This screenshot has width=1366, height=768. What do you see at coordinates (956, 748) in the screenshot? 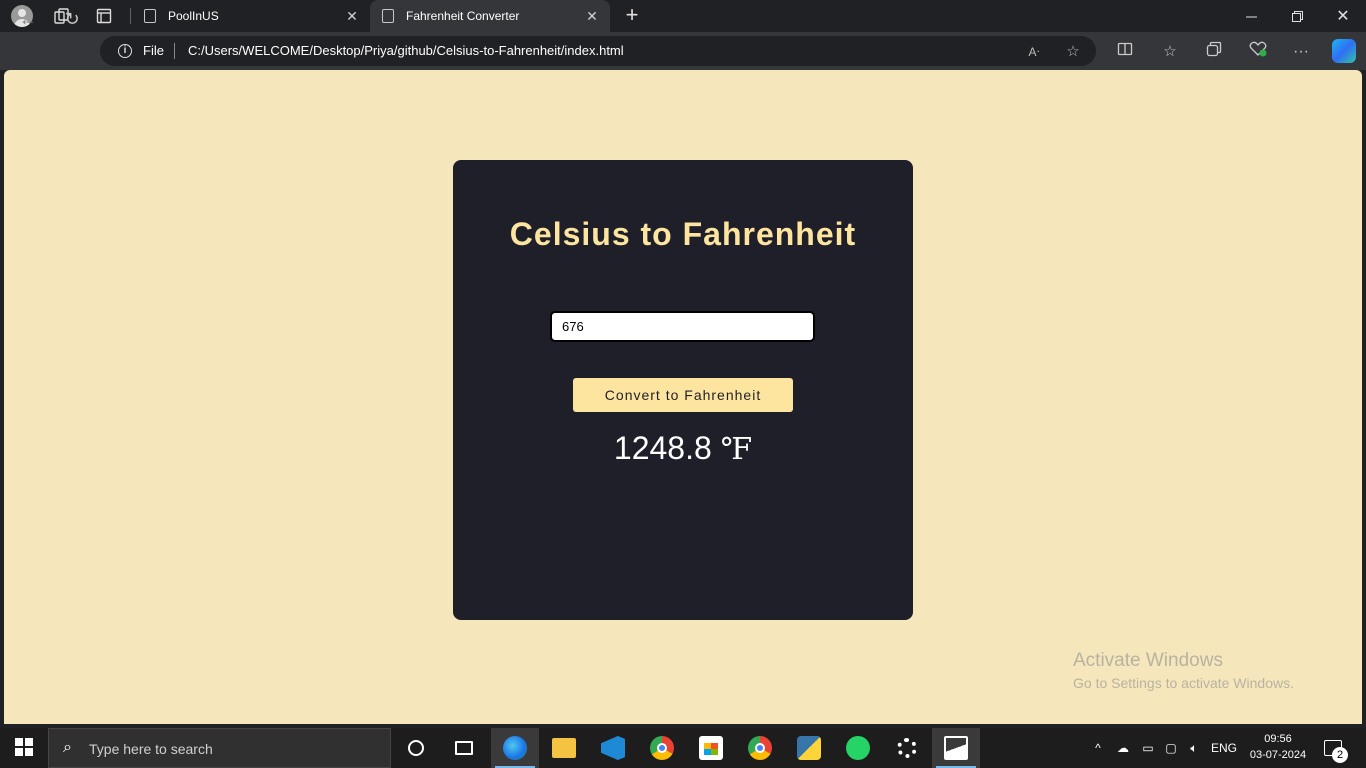
I see `photos-icon` at bounding box center [956, 748].